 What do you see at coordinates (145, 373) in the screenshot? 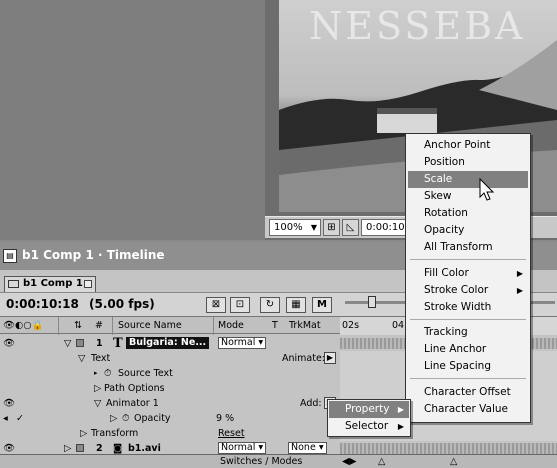
I see `property-label: Source Text` at bounding box center [145, 373].